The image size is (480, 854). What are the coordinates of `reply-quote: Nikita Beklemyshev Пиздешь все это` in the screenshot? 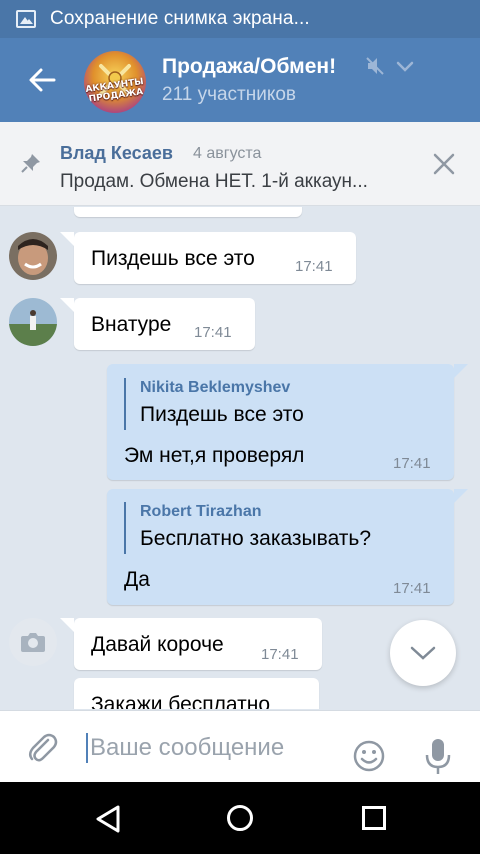 It's located at (214, 404).